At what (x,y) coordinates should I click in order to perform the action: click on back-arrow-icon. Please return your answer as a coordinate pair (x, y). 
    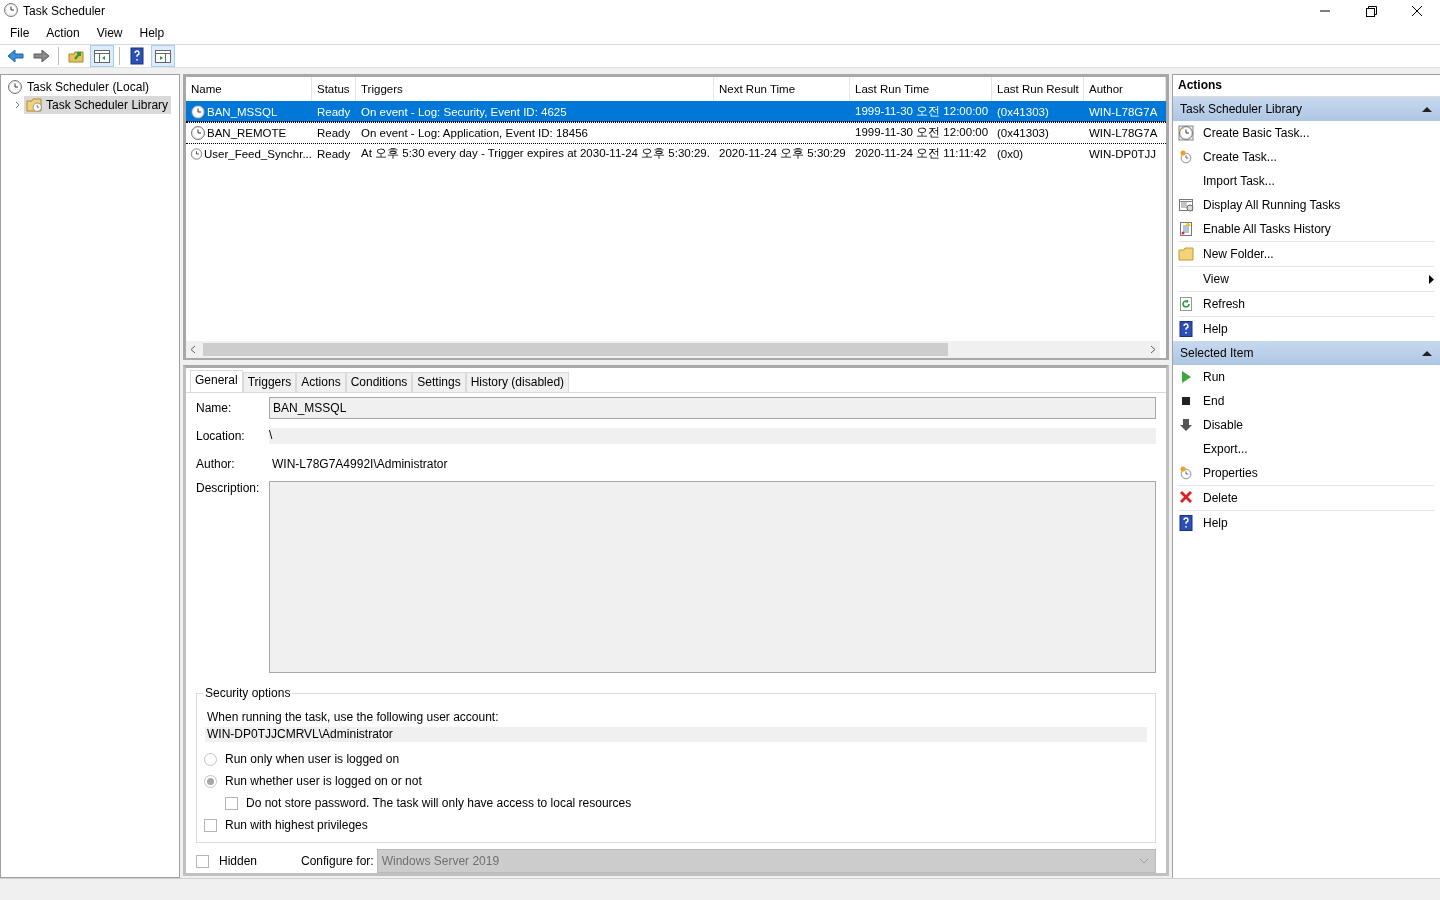
    Looking at the image, I should click on (15, 56).